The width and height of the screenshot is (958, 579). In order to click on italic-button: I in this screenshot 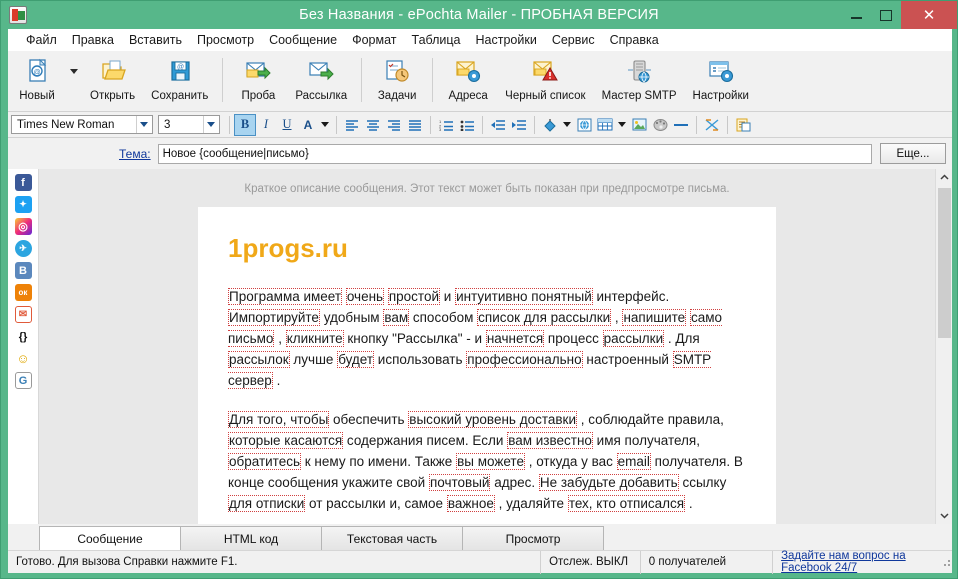, I will do `click(266, 125)`.